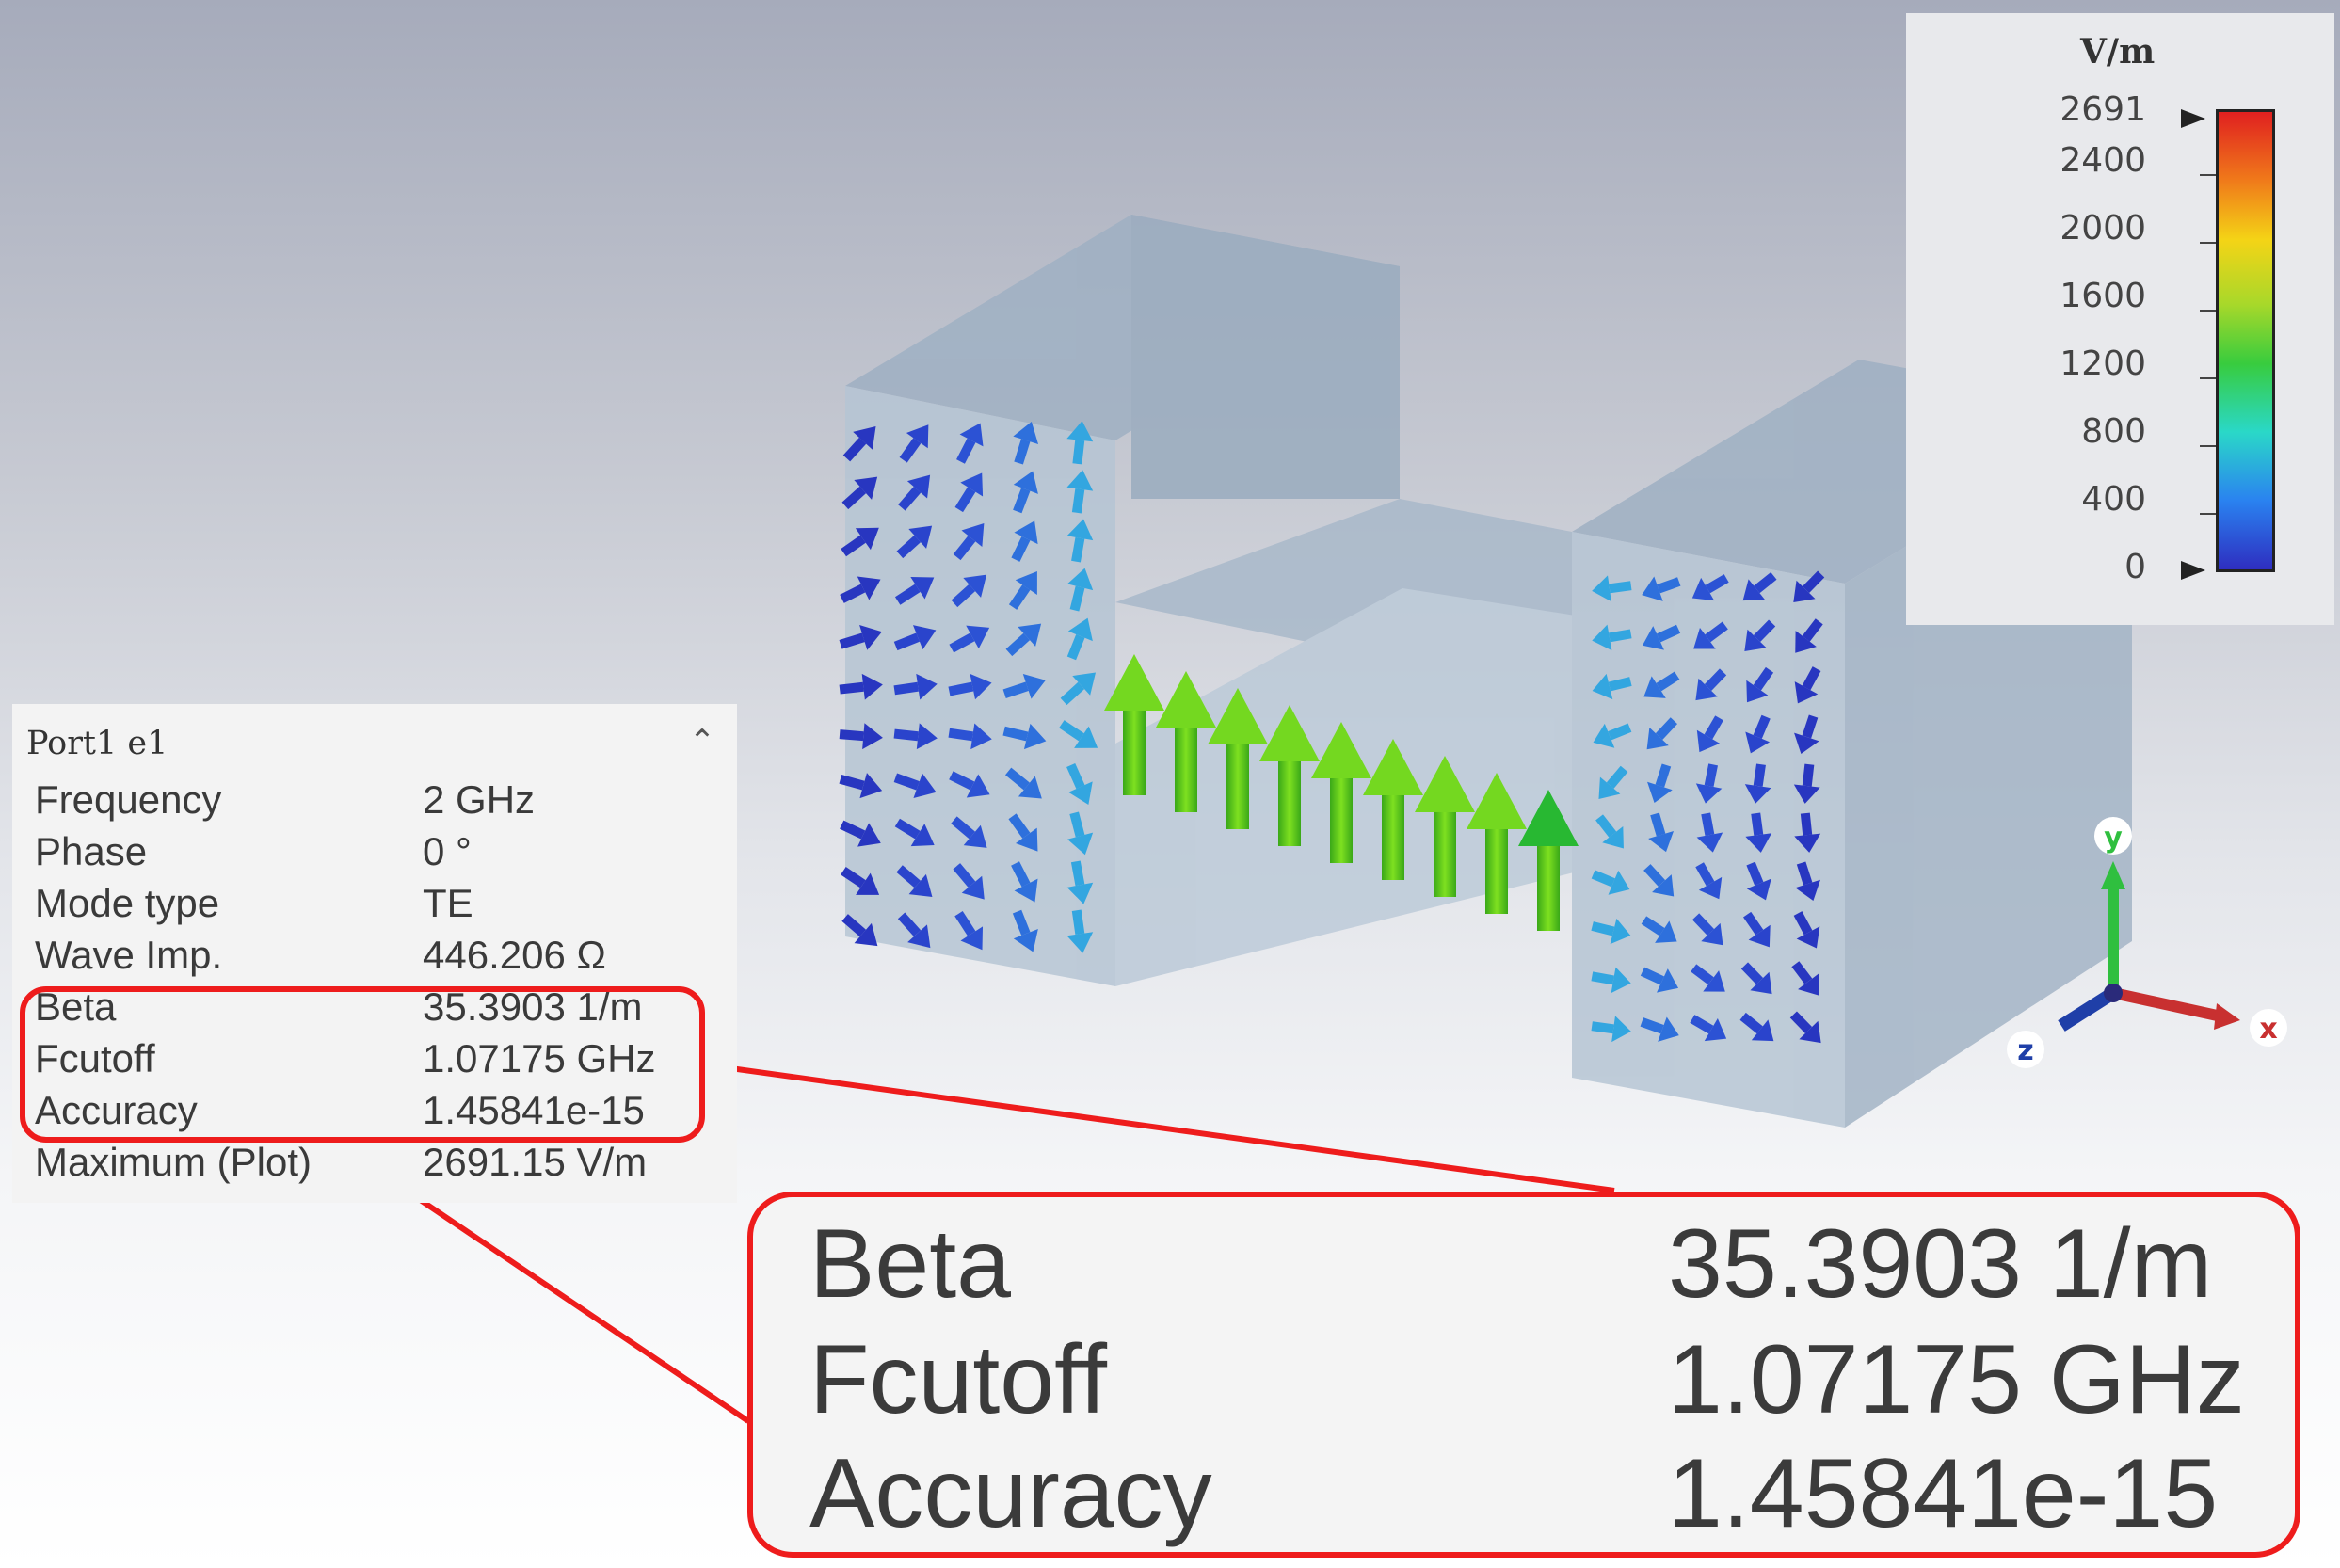  I want to click on z-axis-label: z, so click(2025, 1050).